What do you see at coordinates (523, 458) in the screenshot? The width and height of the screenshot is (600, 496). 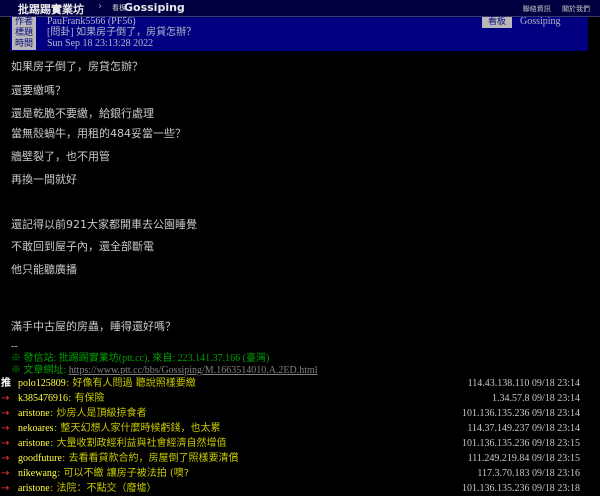 I see `push-ip-time: 111.249.219.84 09/18 23:15` at bounding box center [523, 458].